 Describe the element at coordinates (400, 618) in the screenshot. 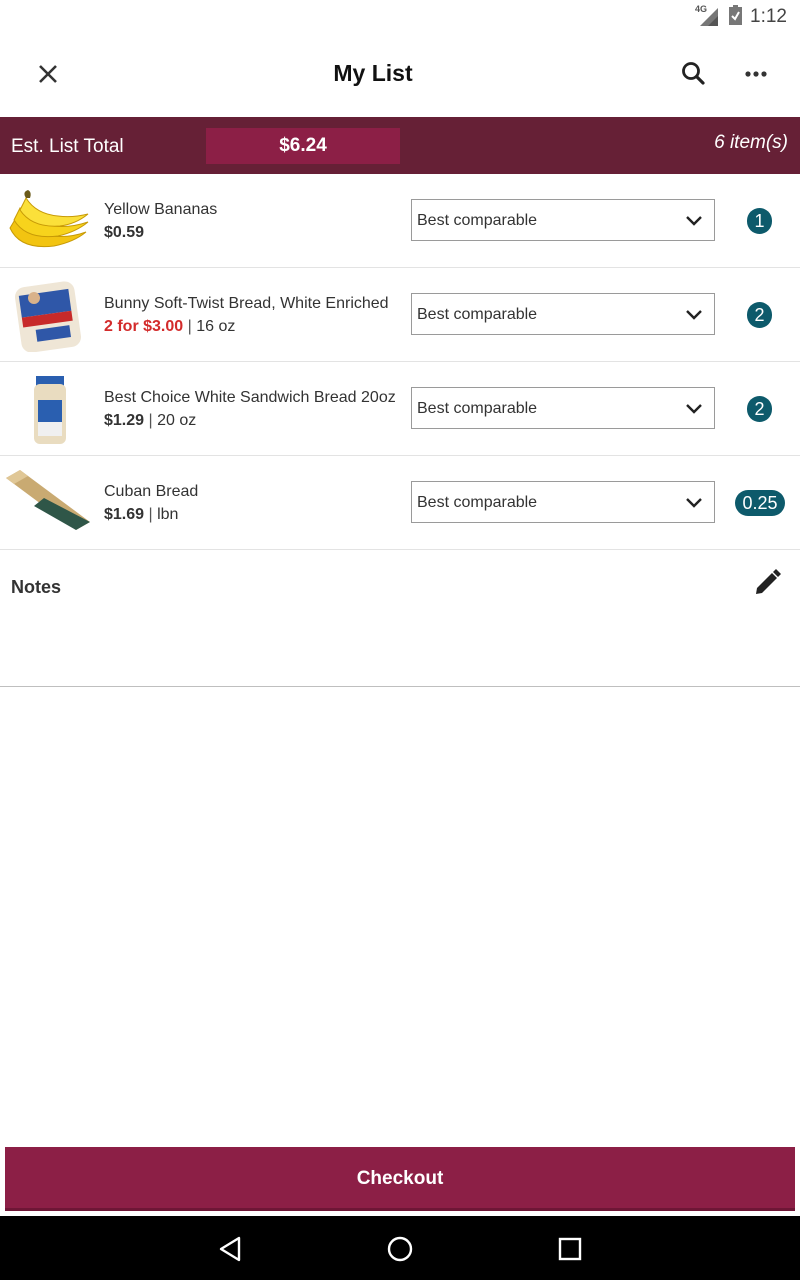

I see `notes-section: Notes` at that location.